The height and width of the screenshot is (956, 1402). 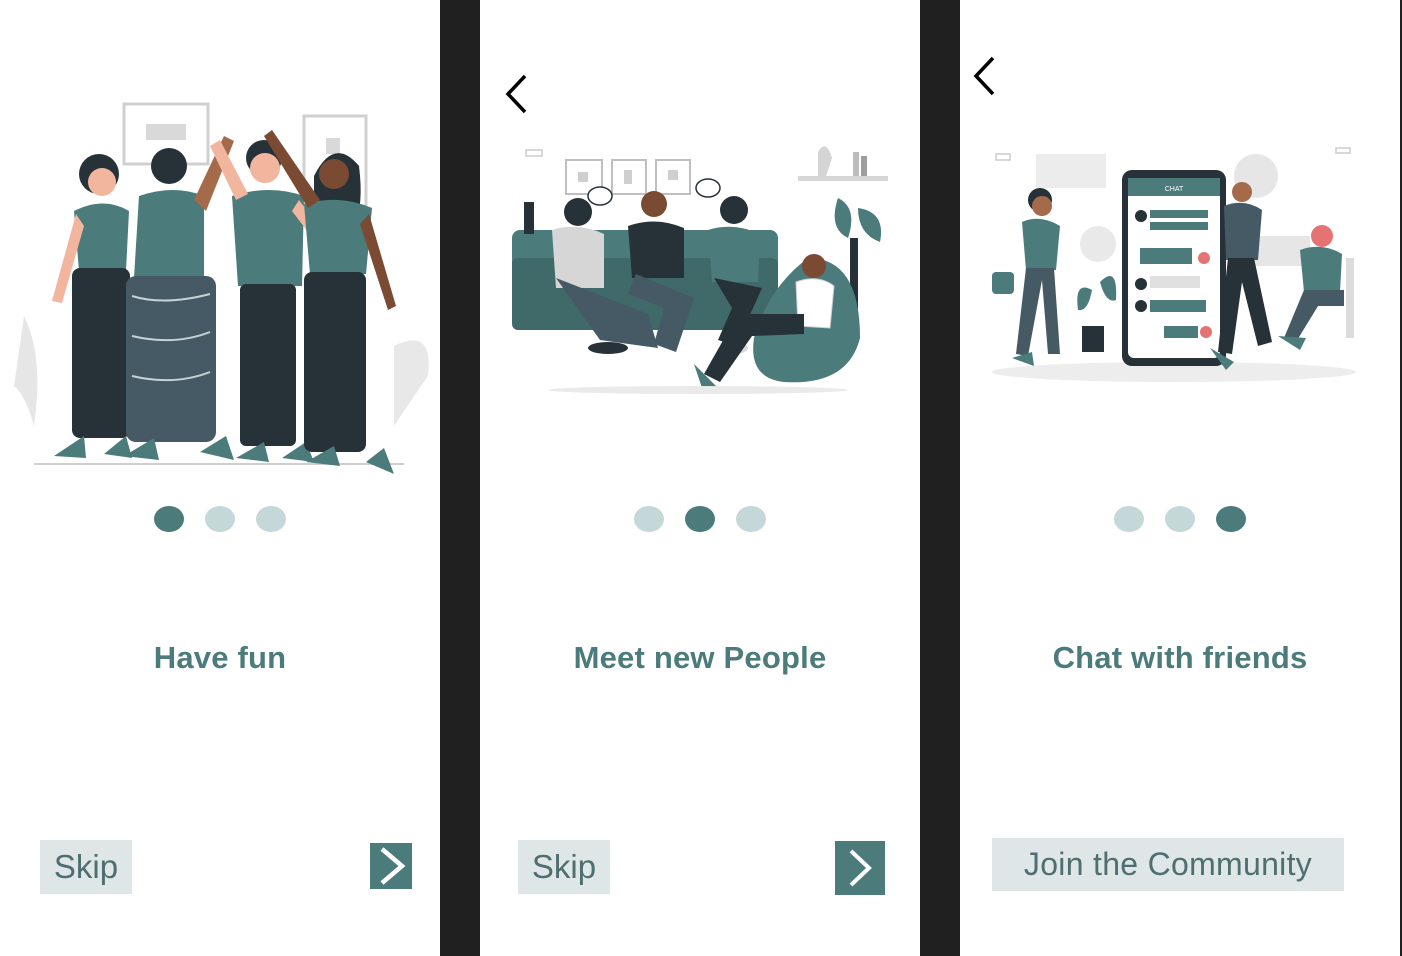 What do you see at coordinates (221, 288) in the screenshot?
I see `friends-high-five-illustration` at bounding box center [221, 288].